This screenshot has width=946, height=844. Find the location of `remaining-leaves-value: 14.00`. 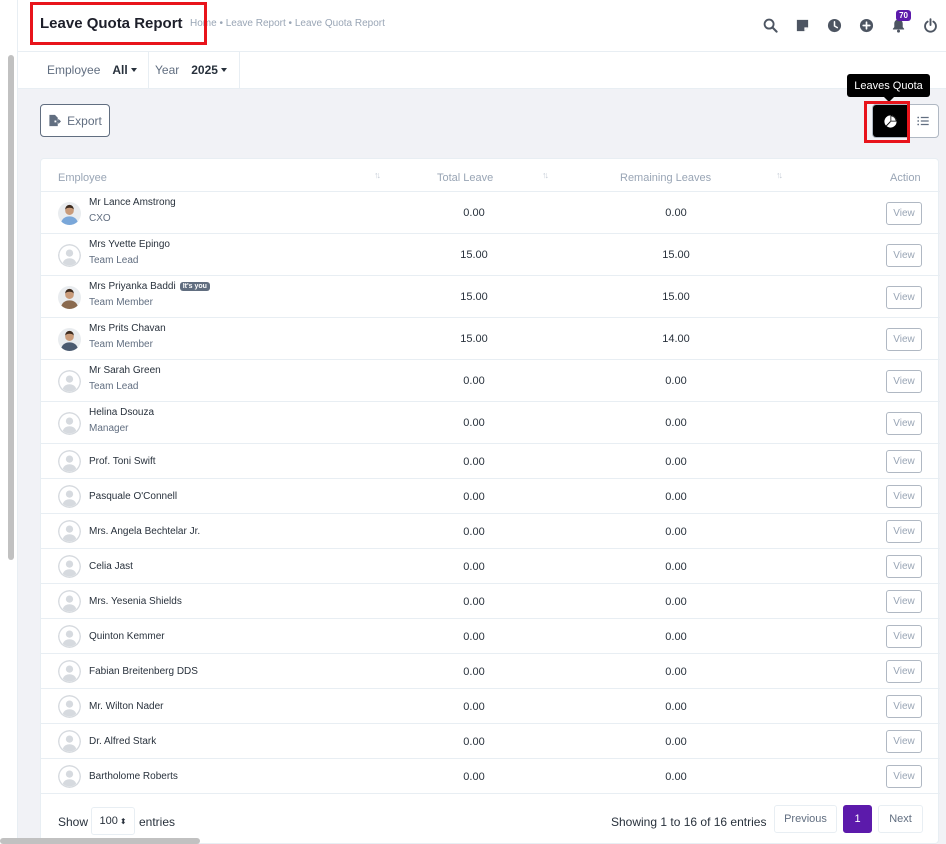

remaining-leaves-value: 14.00 is located at coordinates (676, 339).